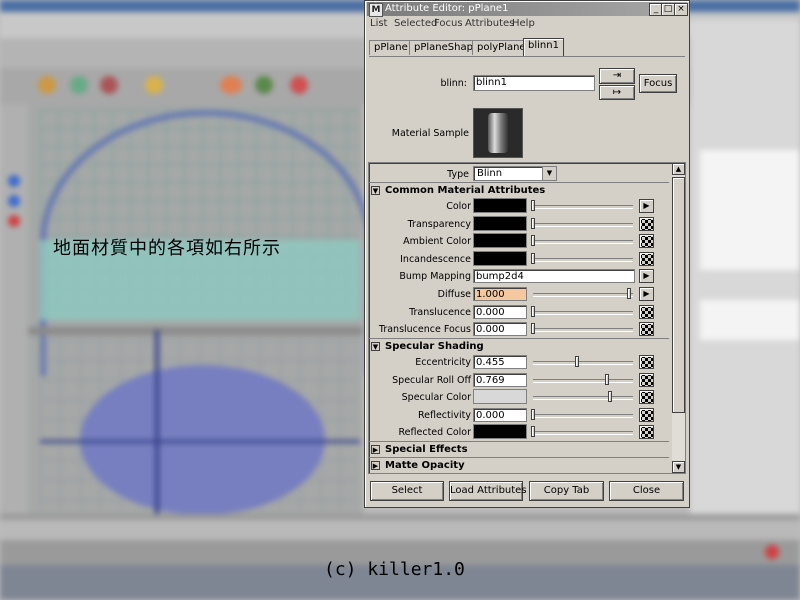  Describe the element at coordinates (583, 362) in the screenshot. I see `eccentricity-slider` at that location.